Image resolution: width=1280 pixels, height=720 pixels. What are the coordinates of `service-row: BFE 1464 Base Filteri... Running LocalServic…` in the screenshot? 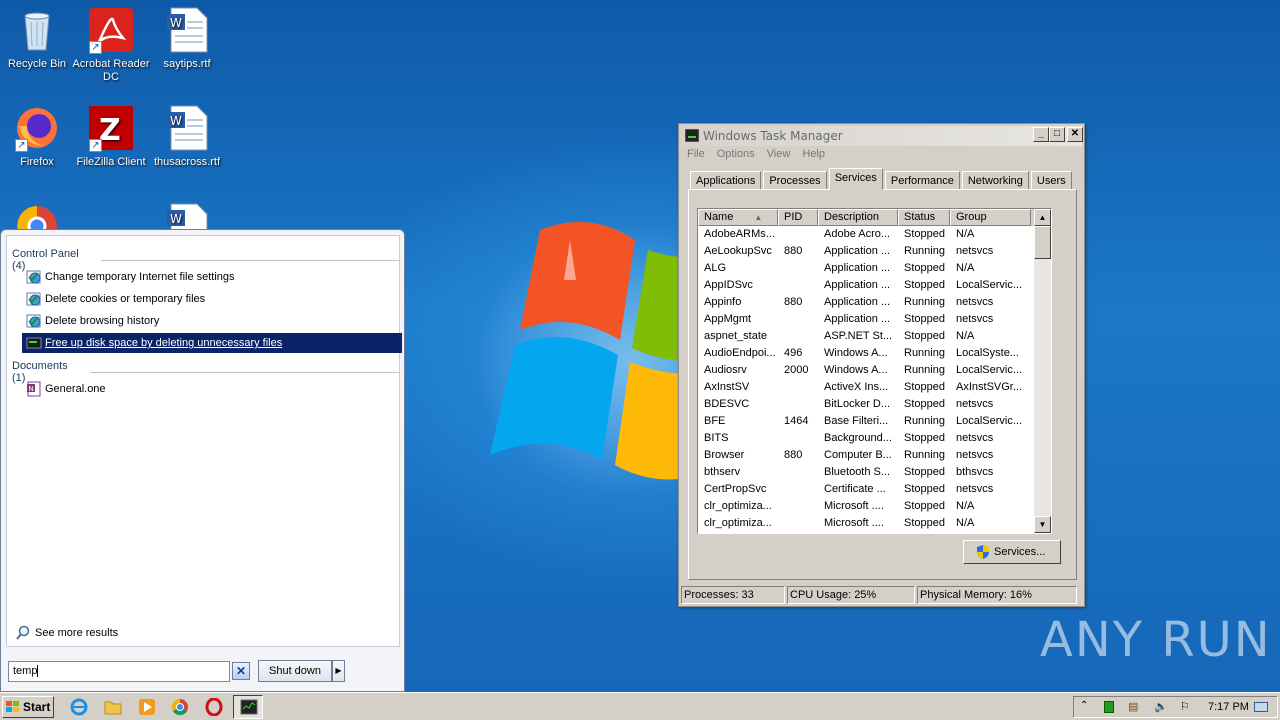 It's located at (874, 421).